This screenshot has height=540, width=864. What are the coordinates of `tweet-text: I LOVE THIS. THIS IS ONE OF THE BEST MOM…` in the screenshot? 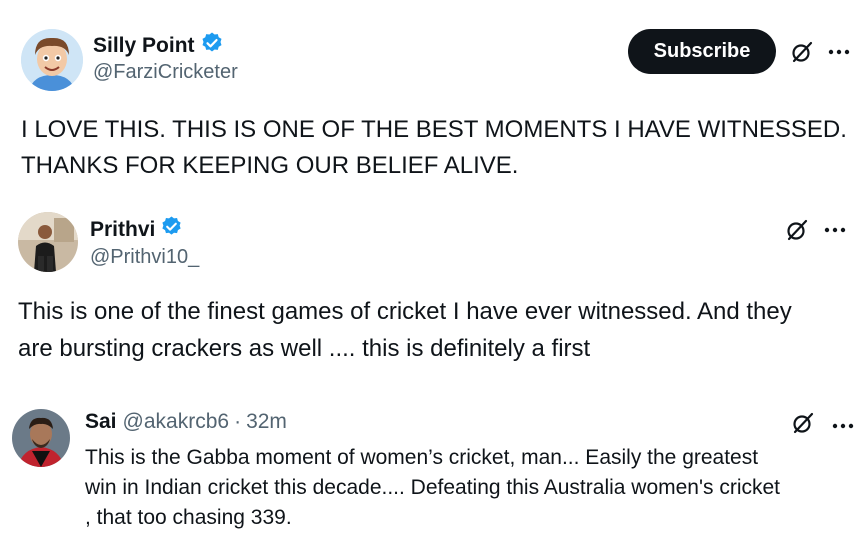 It's located at (434, 147).